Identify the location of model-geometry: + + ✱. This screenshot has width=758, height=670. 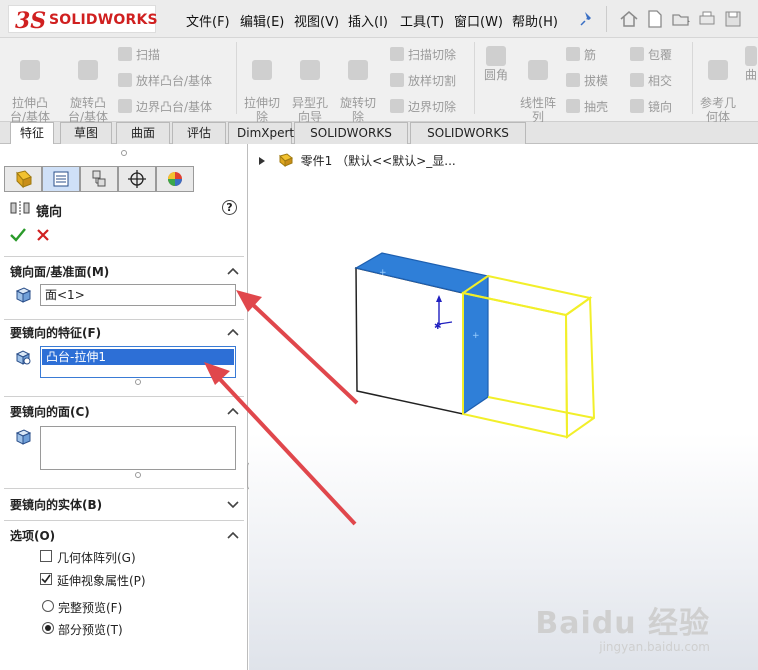
(475, 345).